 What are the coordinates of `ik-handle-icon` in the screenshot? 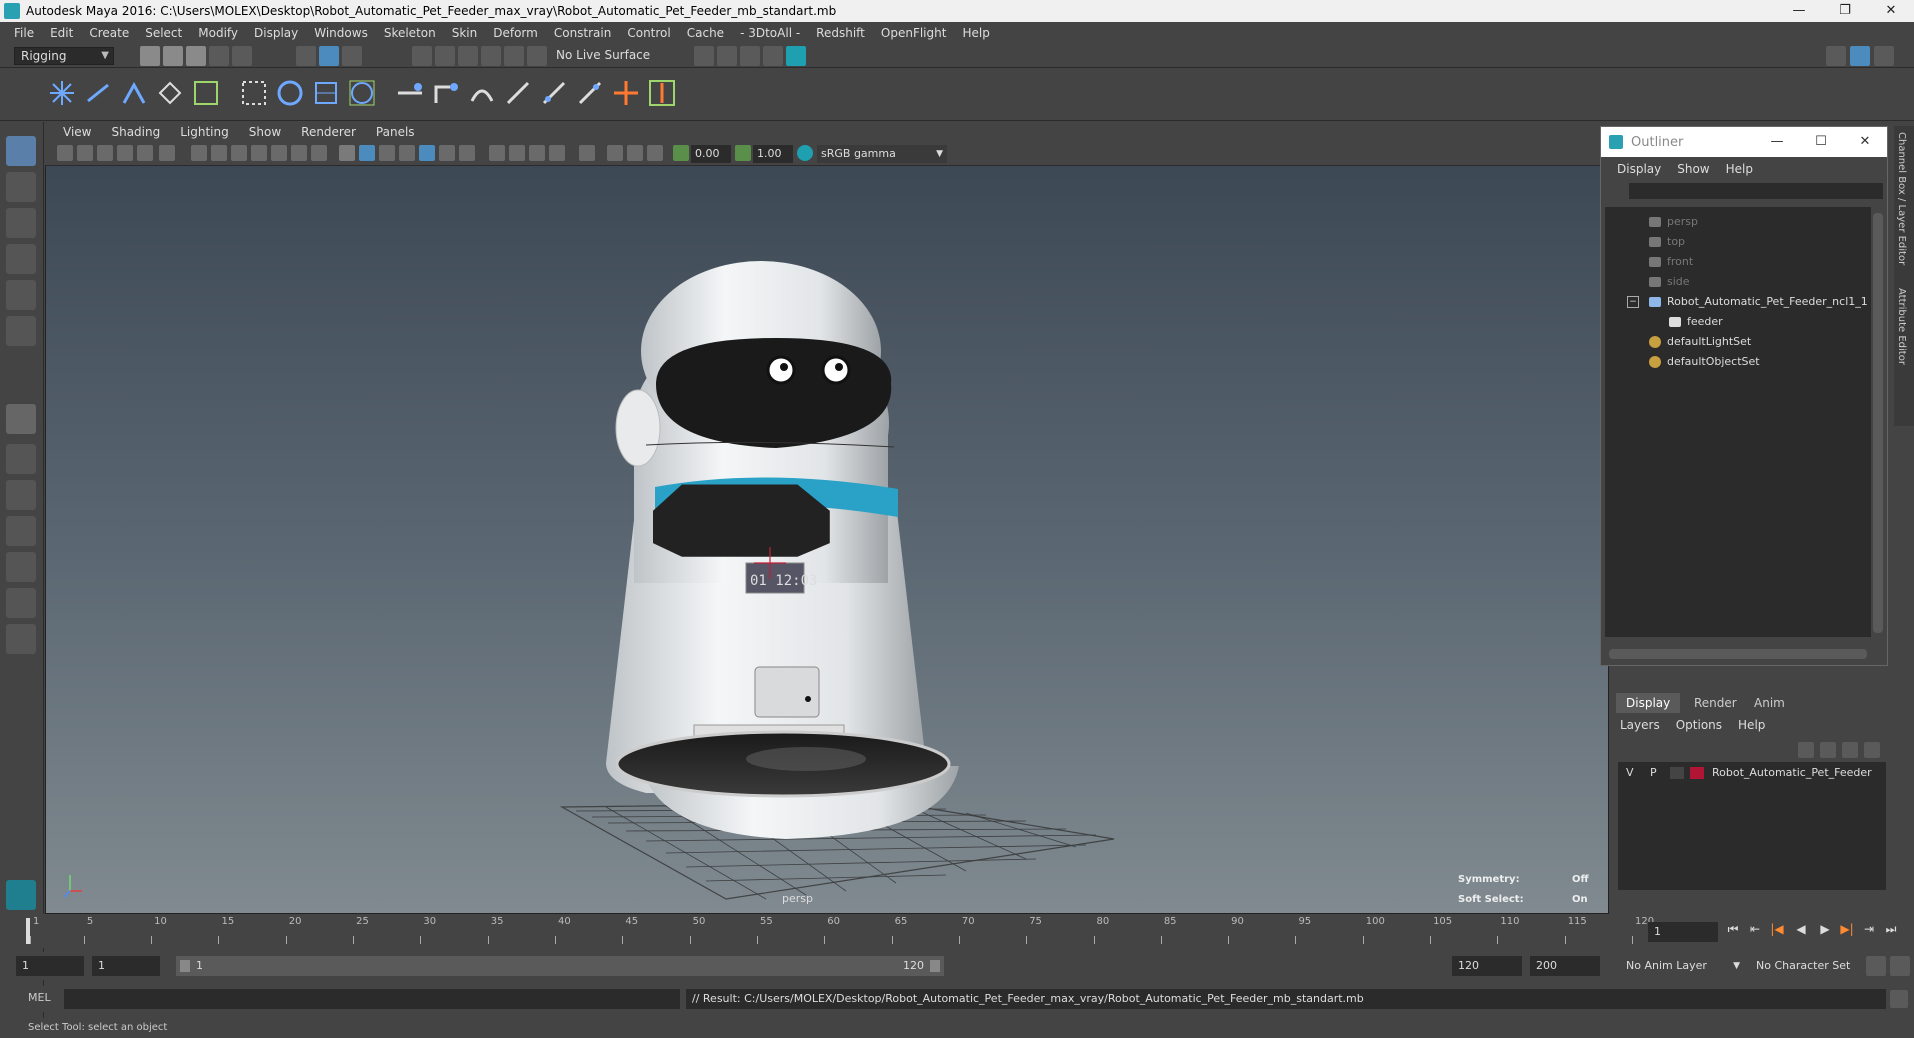 It's located at (98, 93).